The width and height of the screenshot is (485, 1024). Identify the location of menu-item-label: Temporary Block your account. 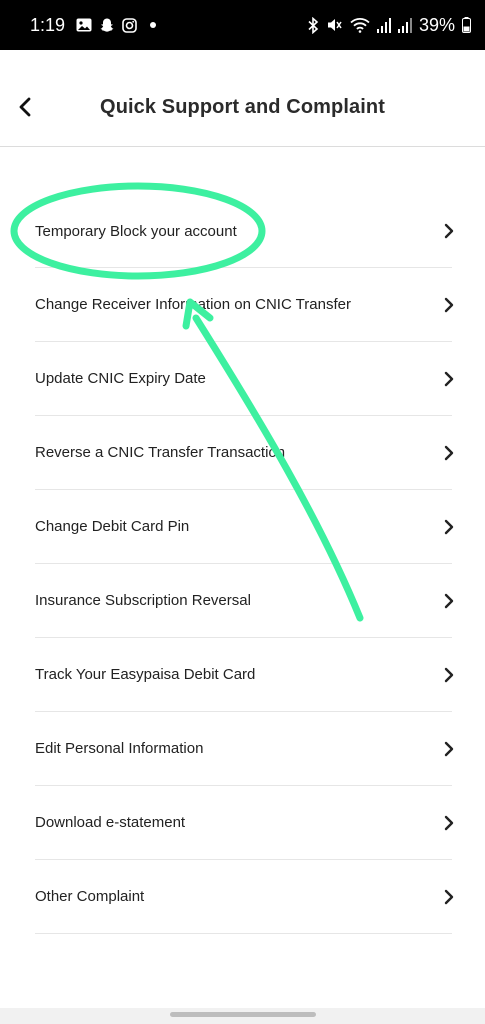
(136, 231).